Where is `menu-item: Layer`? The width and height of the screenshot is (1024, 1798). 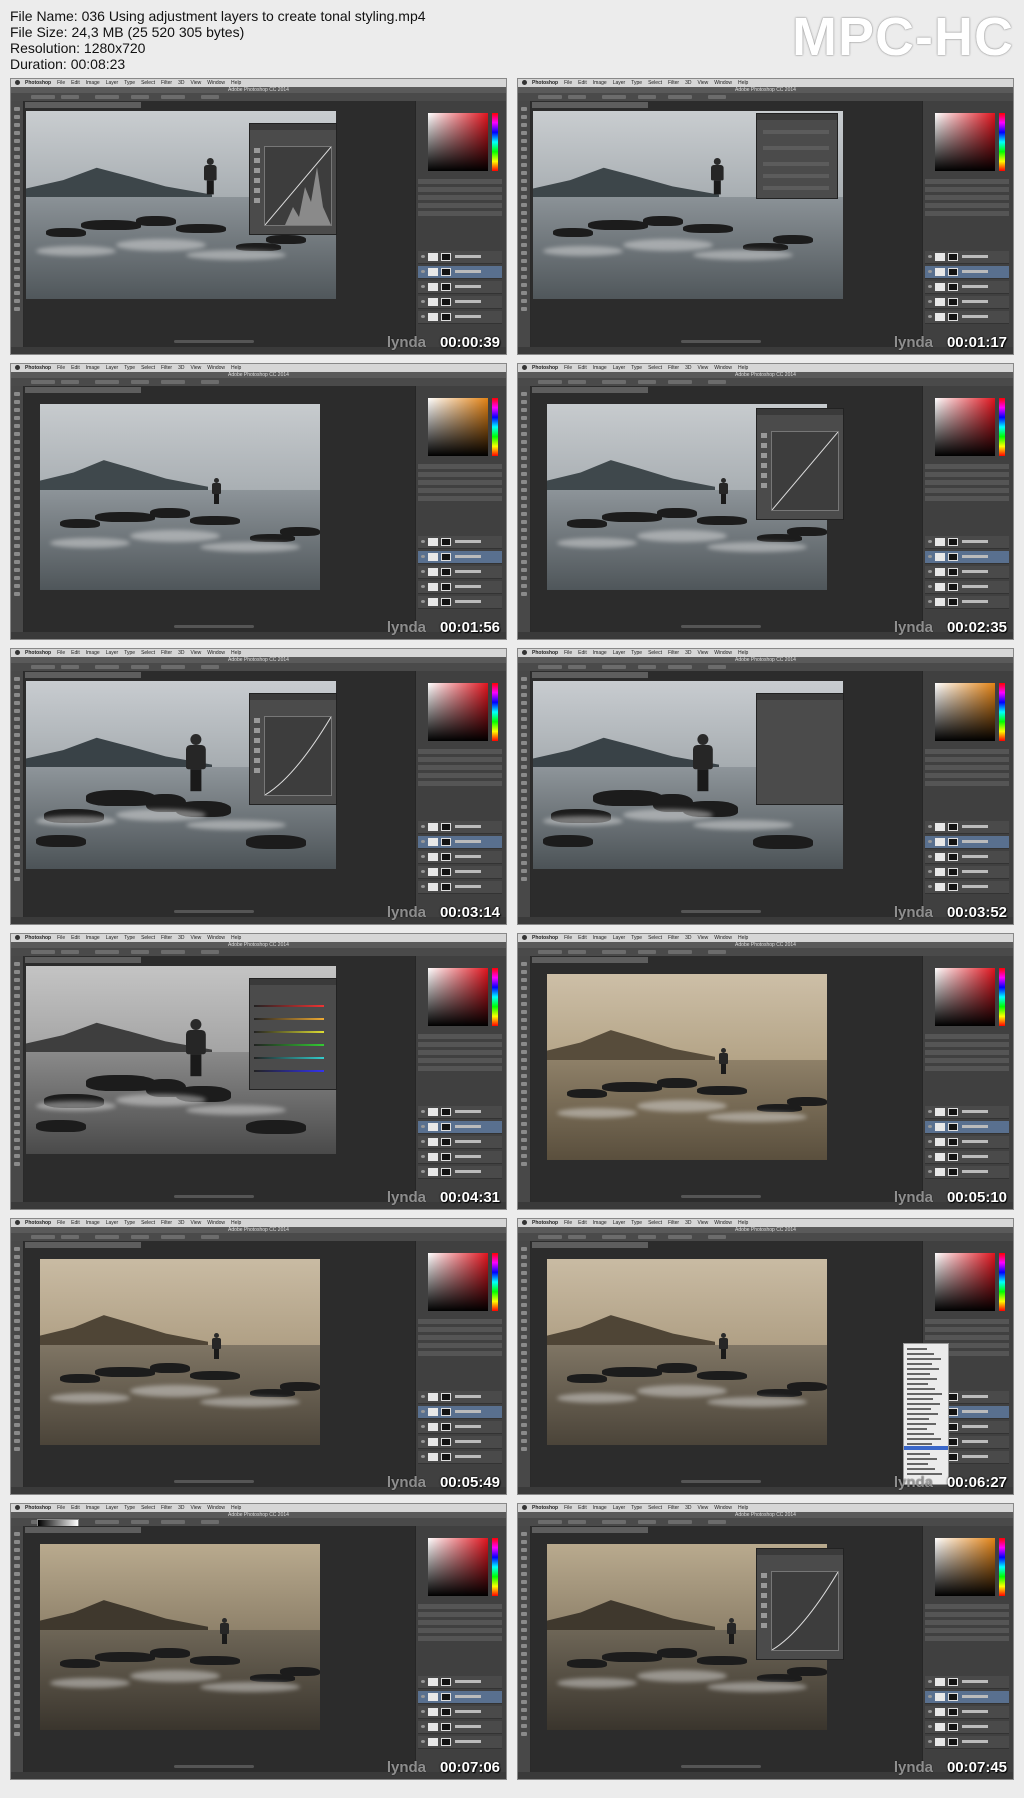 menu-item: Layer is located at coordinates (112, 1508).